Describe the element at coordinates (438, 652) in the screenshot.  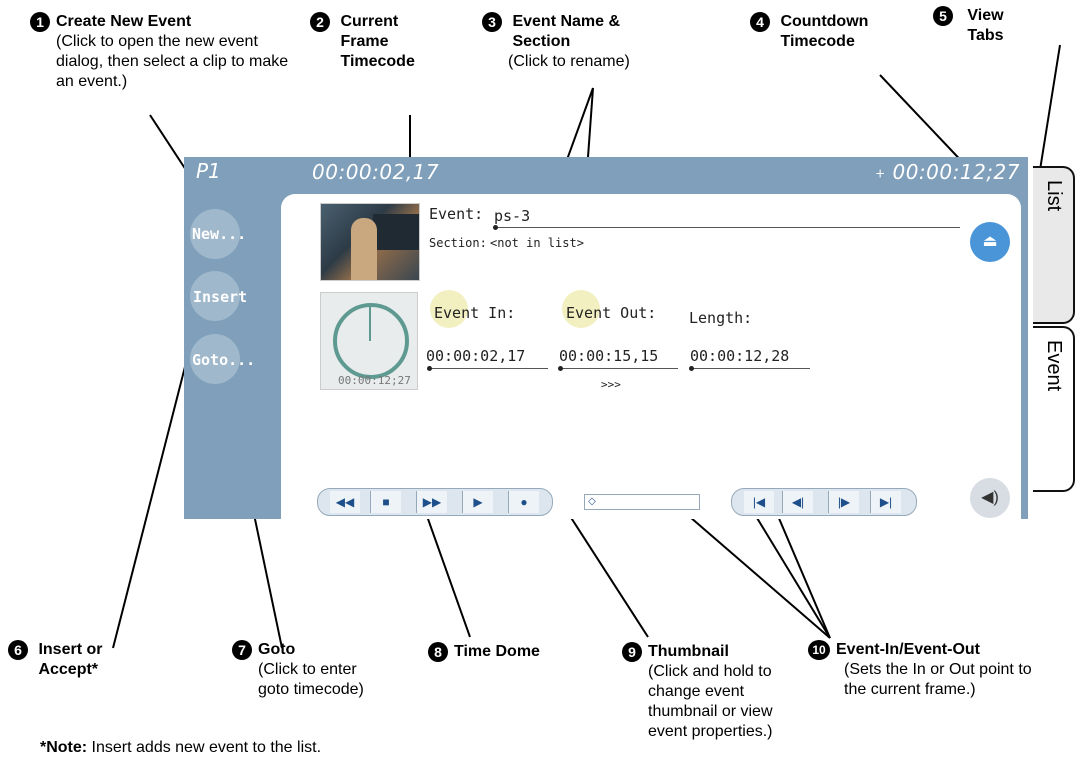
I see `callout-number: 8` at that location.